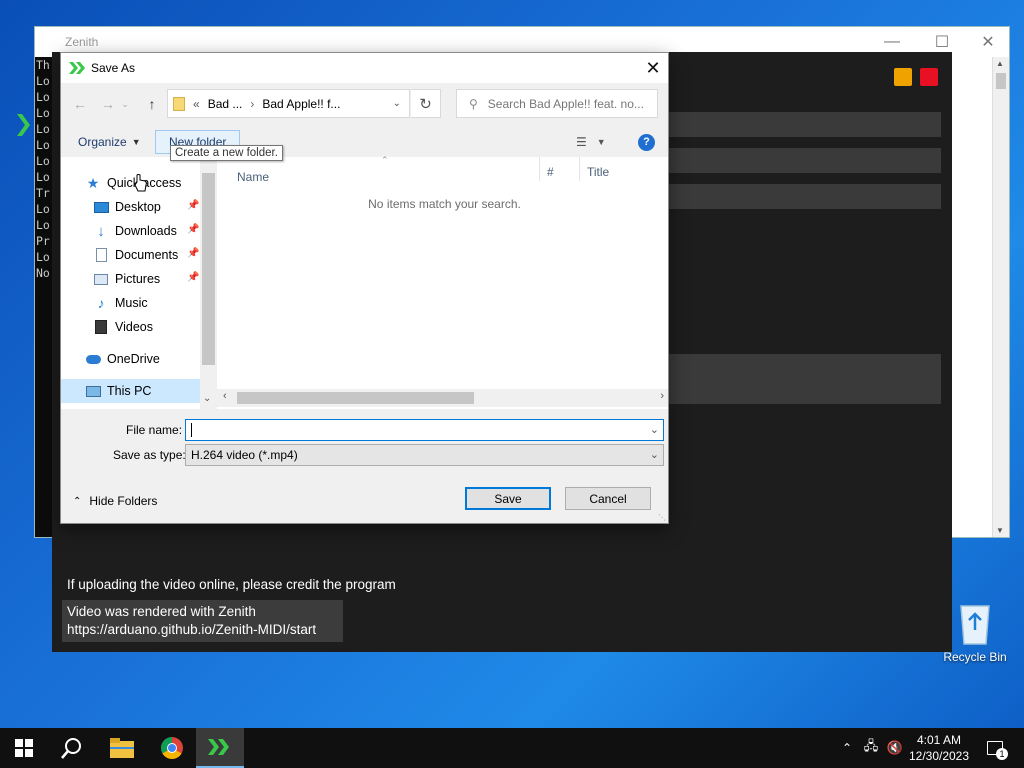 The height and width of the screenshot is (768, 1024). What do you see at coordinates (101, 327) in the screenshot?
I see `video-icon` at bounding box center [101, 327].